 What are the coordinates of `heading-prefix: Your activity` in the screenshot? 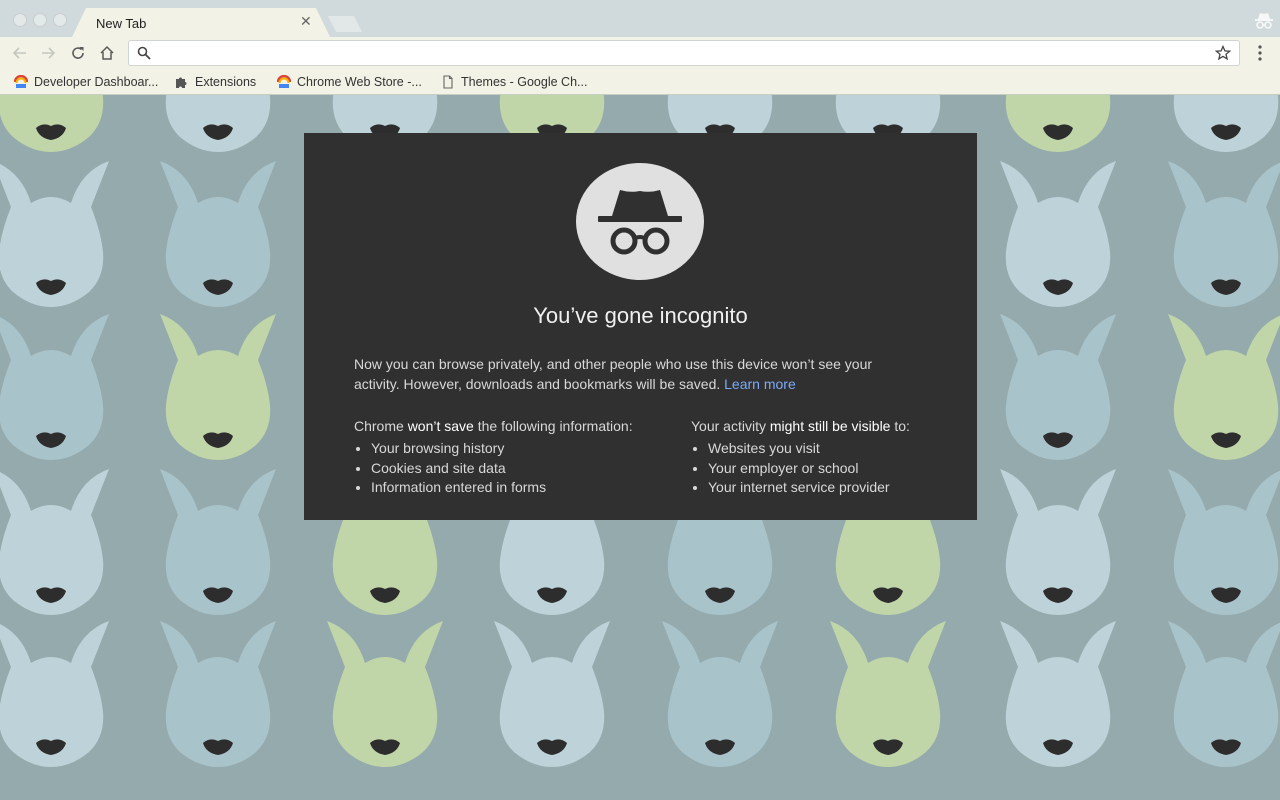 It's located at (728, 426).